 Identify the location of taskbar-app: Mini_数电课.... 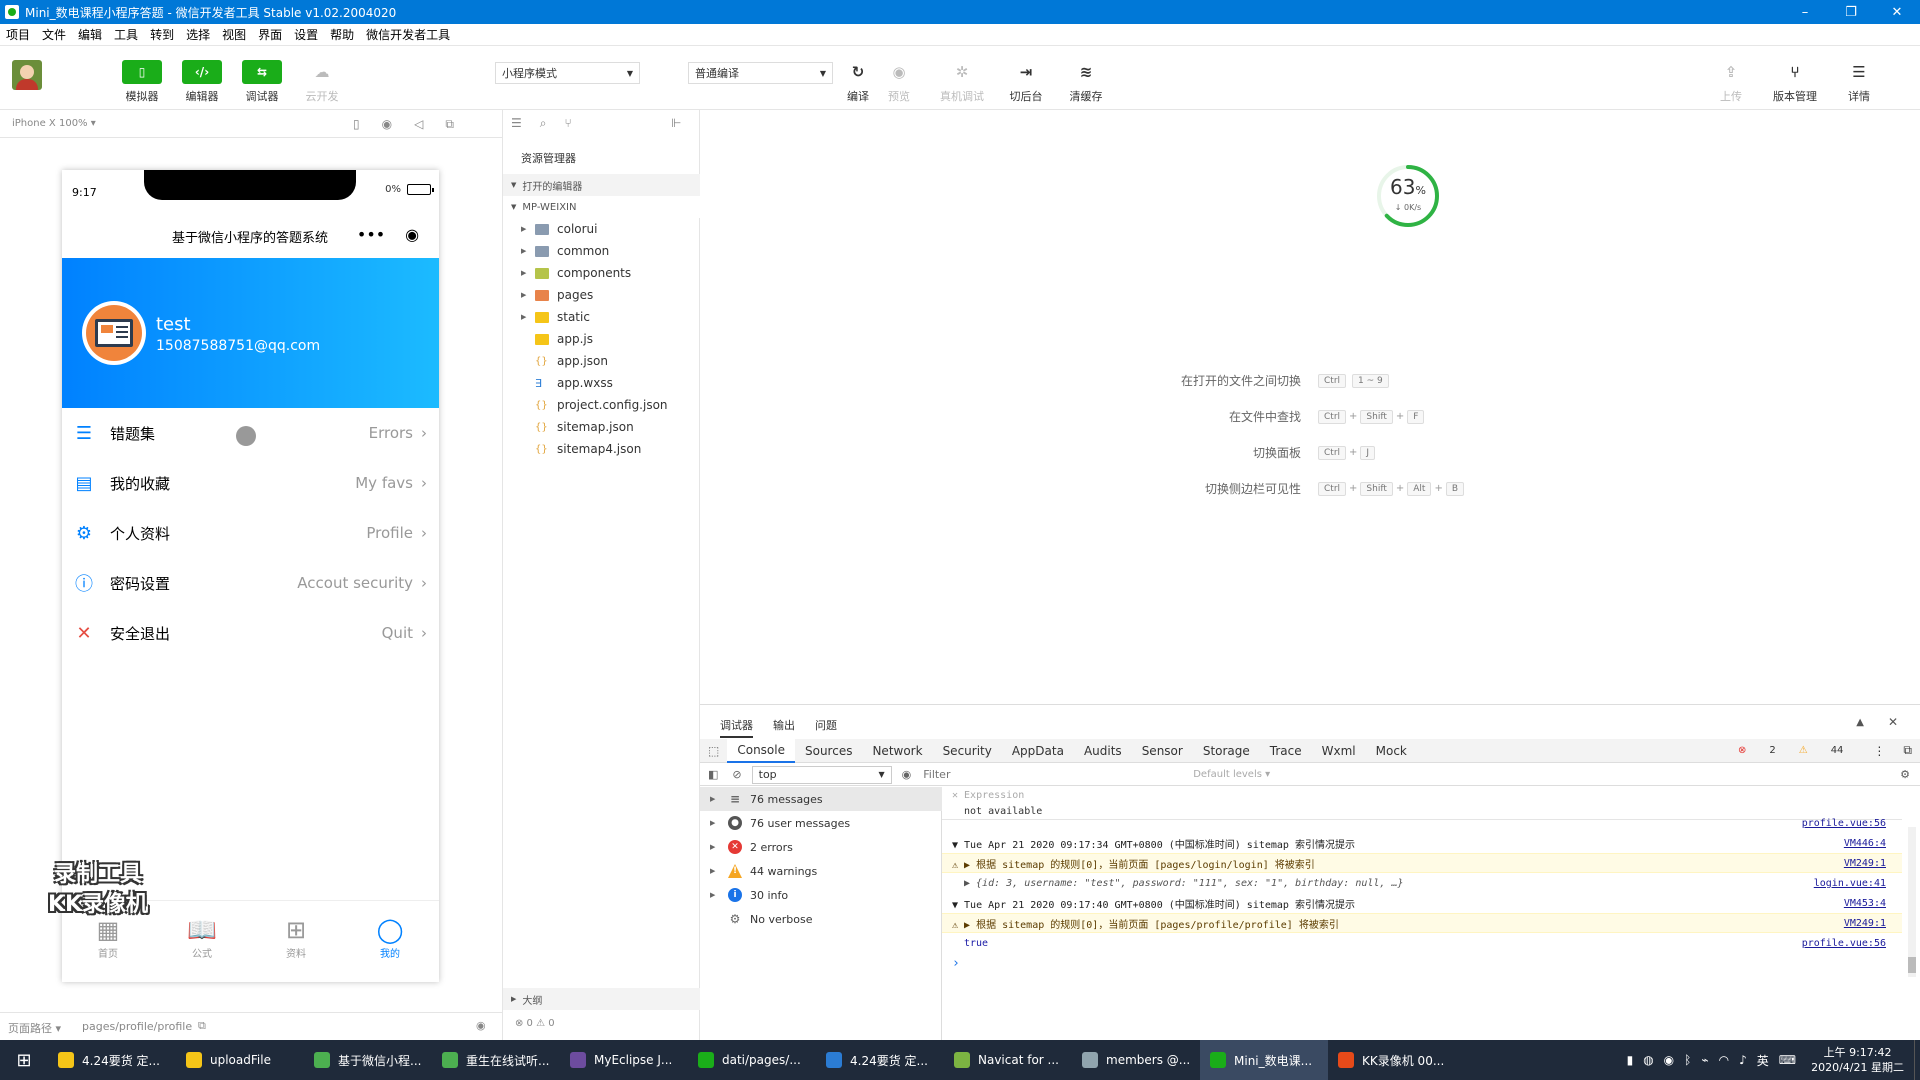
(1264, 1060).